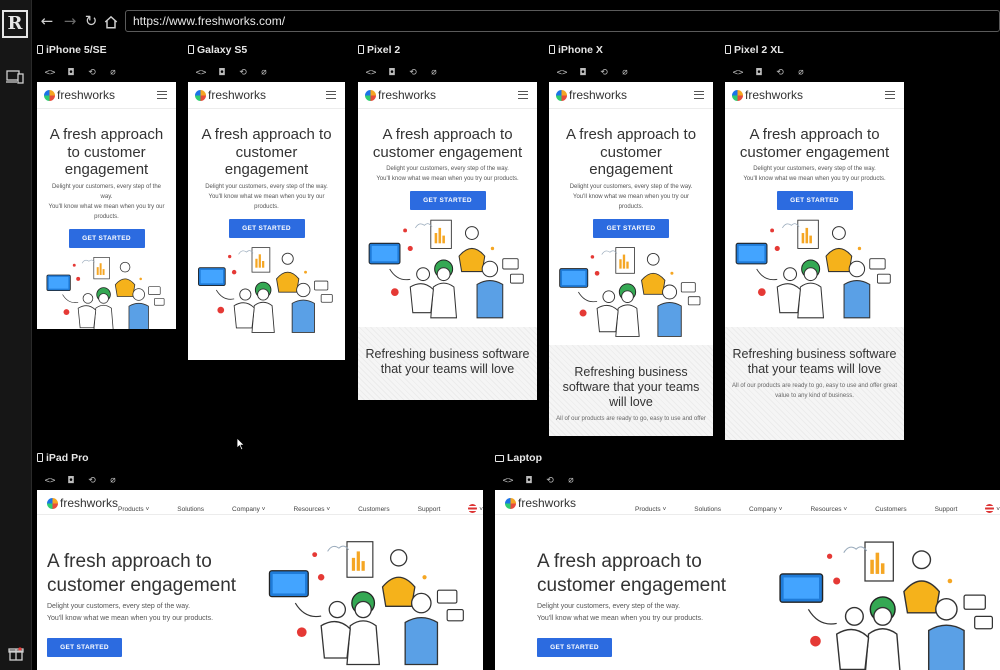  I want to click on forward-arrow-icon: →, so click(70, 21).